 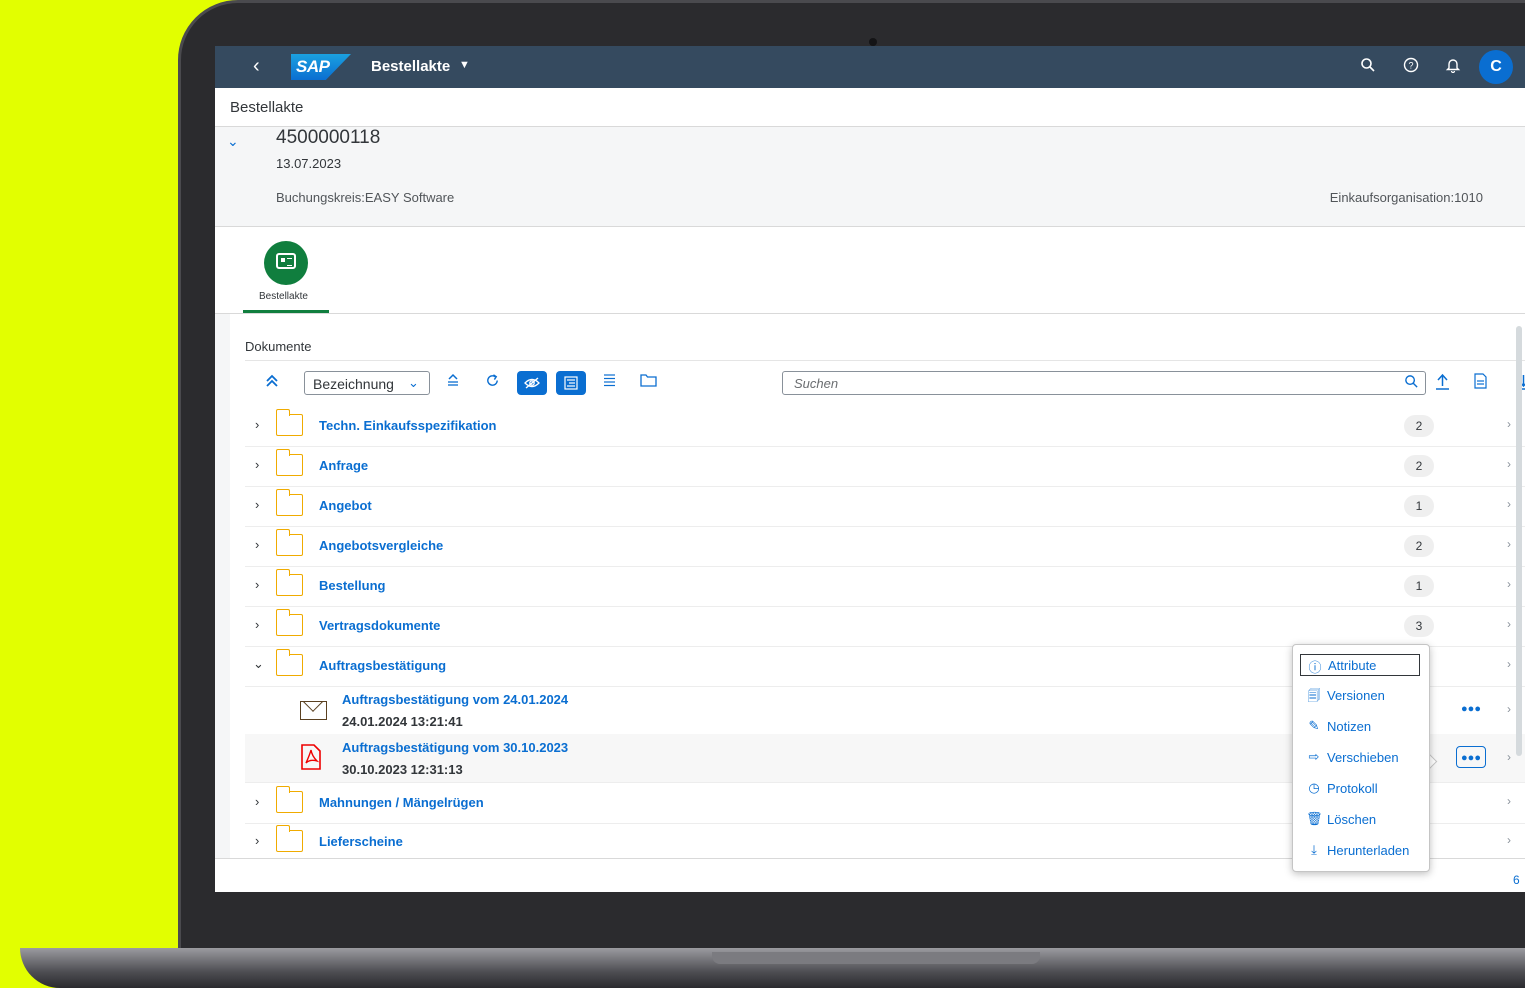 What do you see at coordinates (1314, 818) in the screenshot?
I see `delete-icon: 🗑` at bounding box center [1314, 818].